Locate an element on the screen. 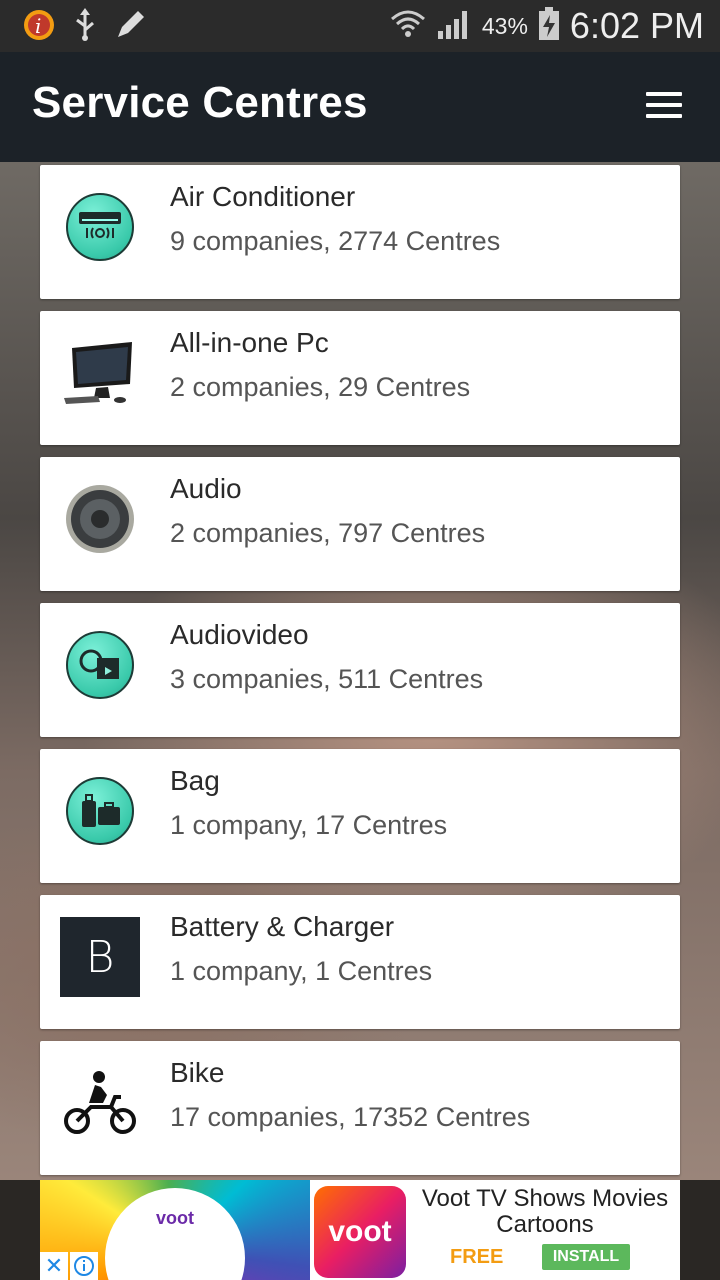 This screenshot has width=720, height=1280. app-bar: Service Centres is located at coordinates (360, 107).